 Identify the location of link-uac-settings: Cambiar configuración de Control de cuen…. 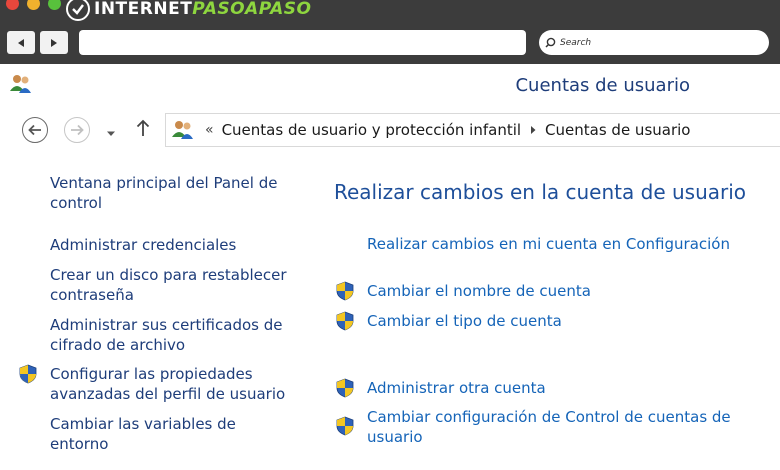
(567, 427).